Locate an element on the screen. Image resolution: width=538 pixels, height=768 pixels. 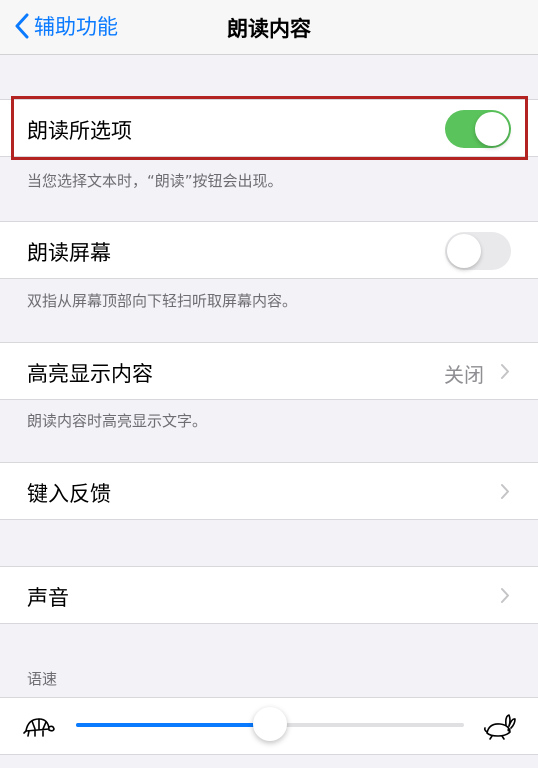
speaking-rate-row is located at coordinates (269, 726).